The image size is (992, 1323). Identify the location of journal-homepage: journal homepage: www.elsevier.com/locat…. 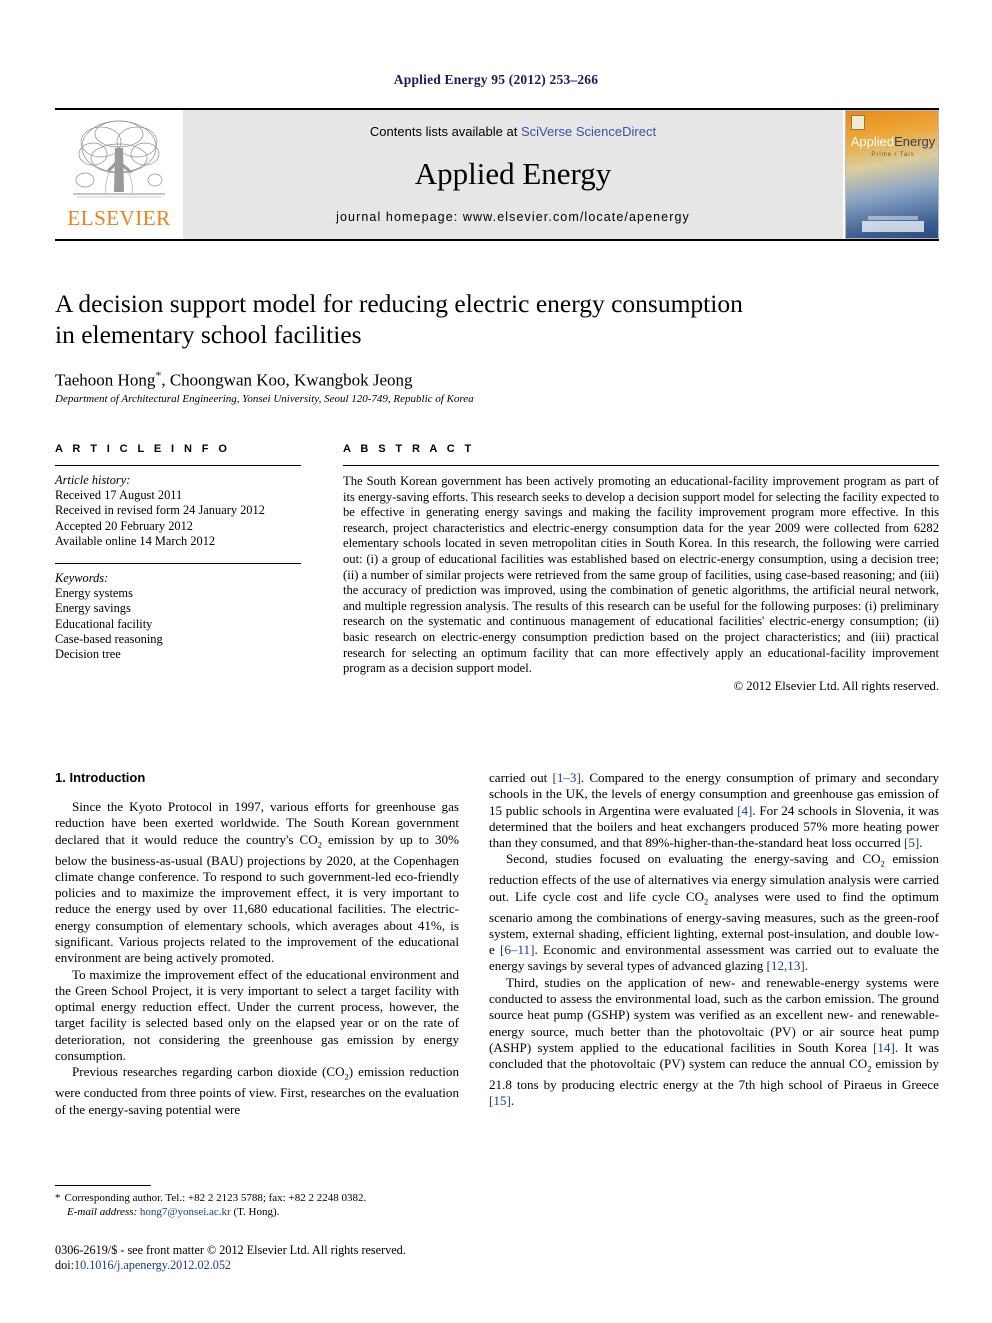
(513, 217).